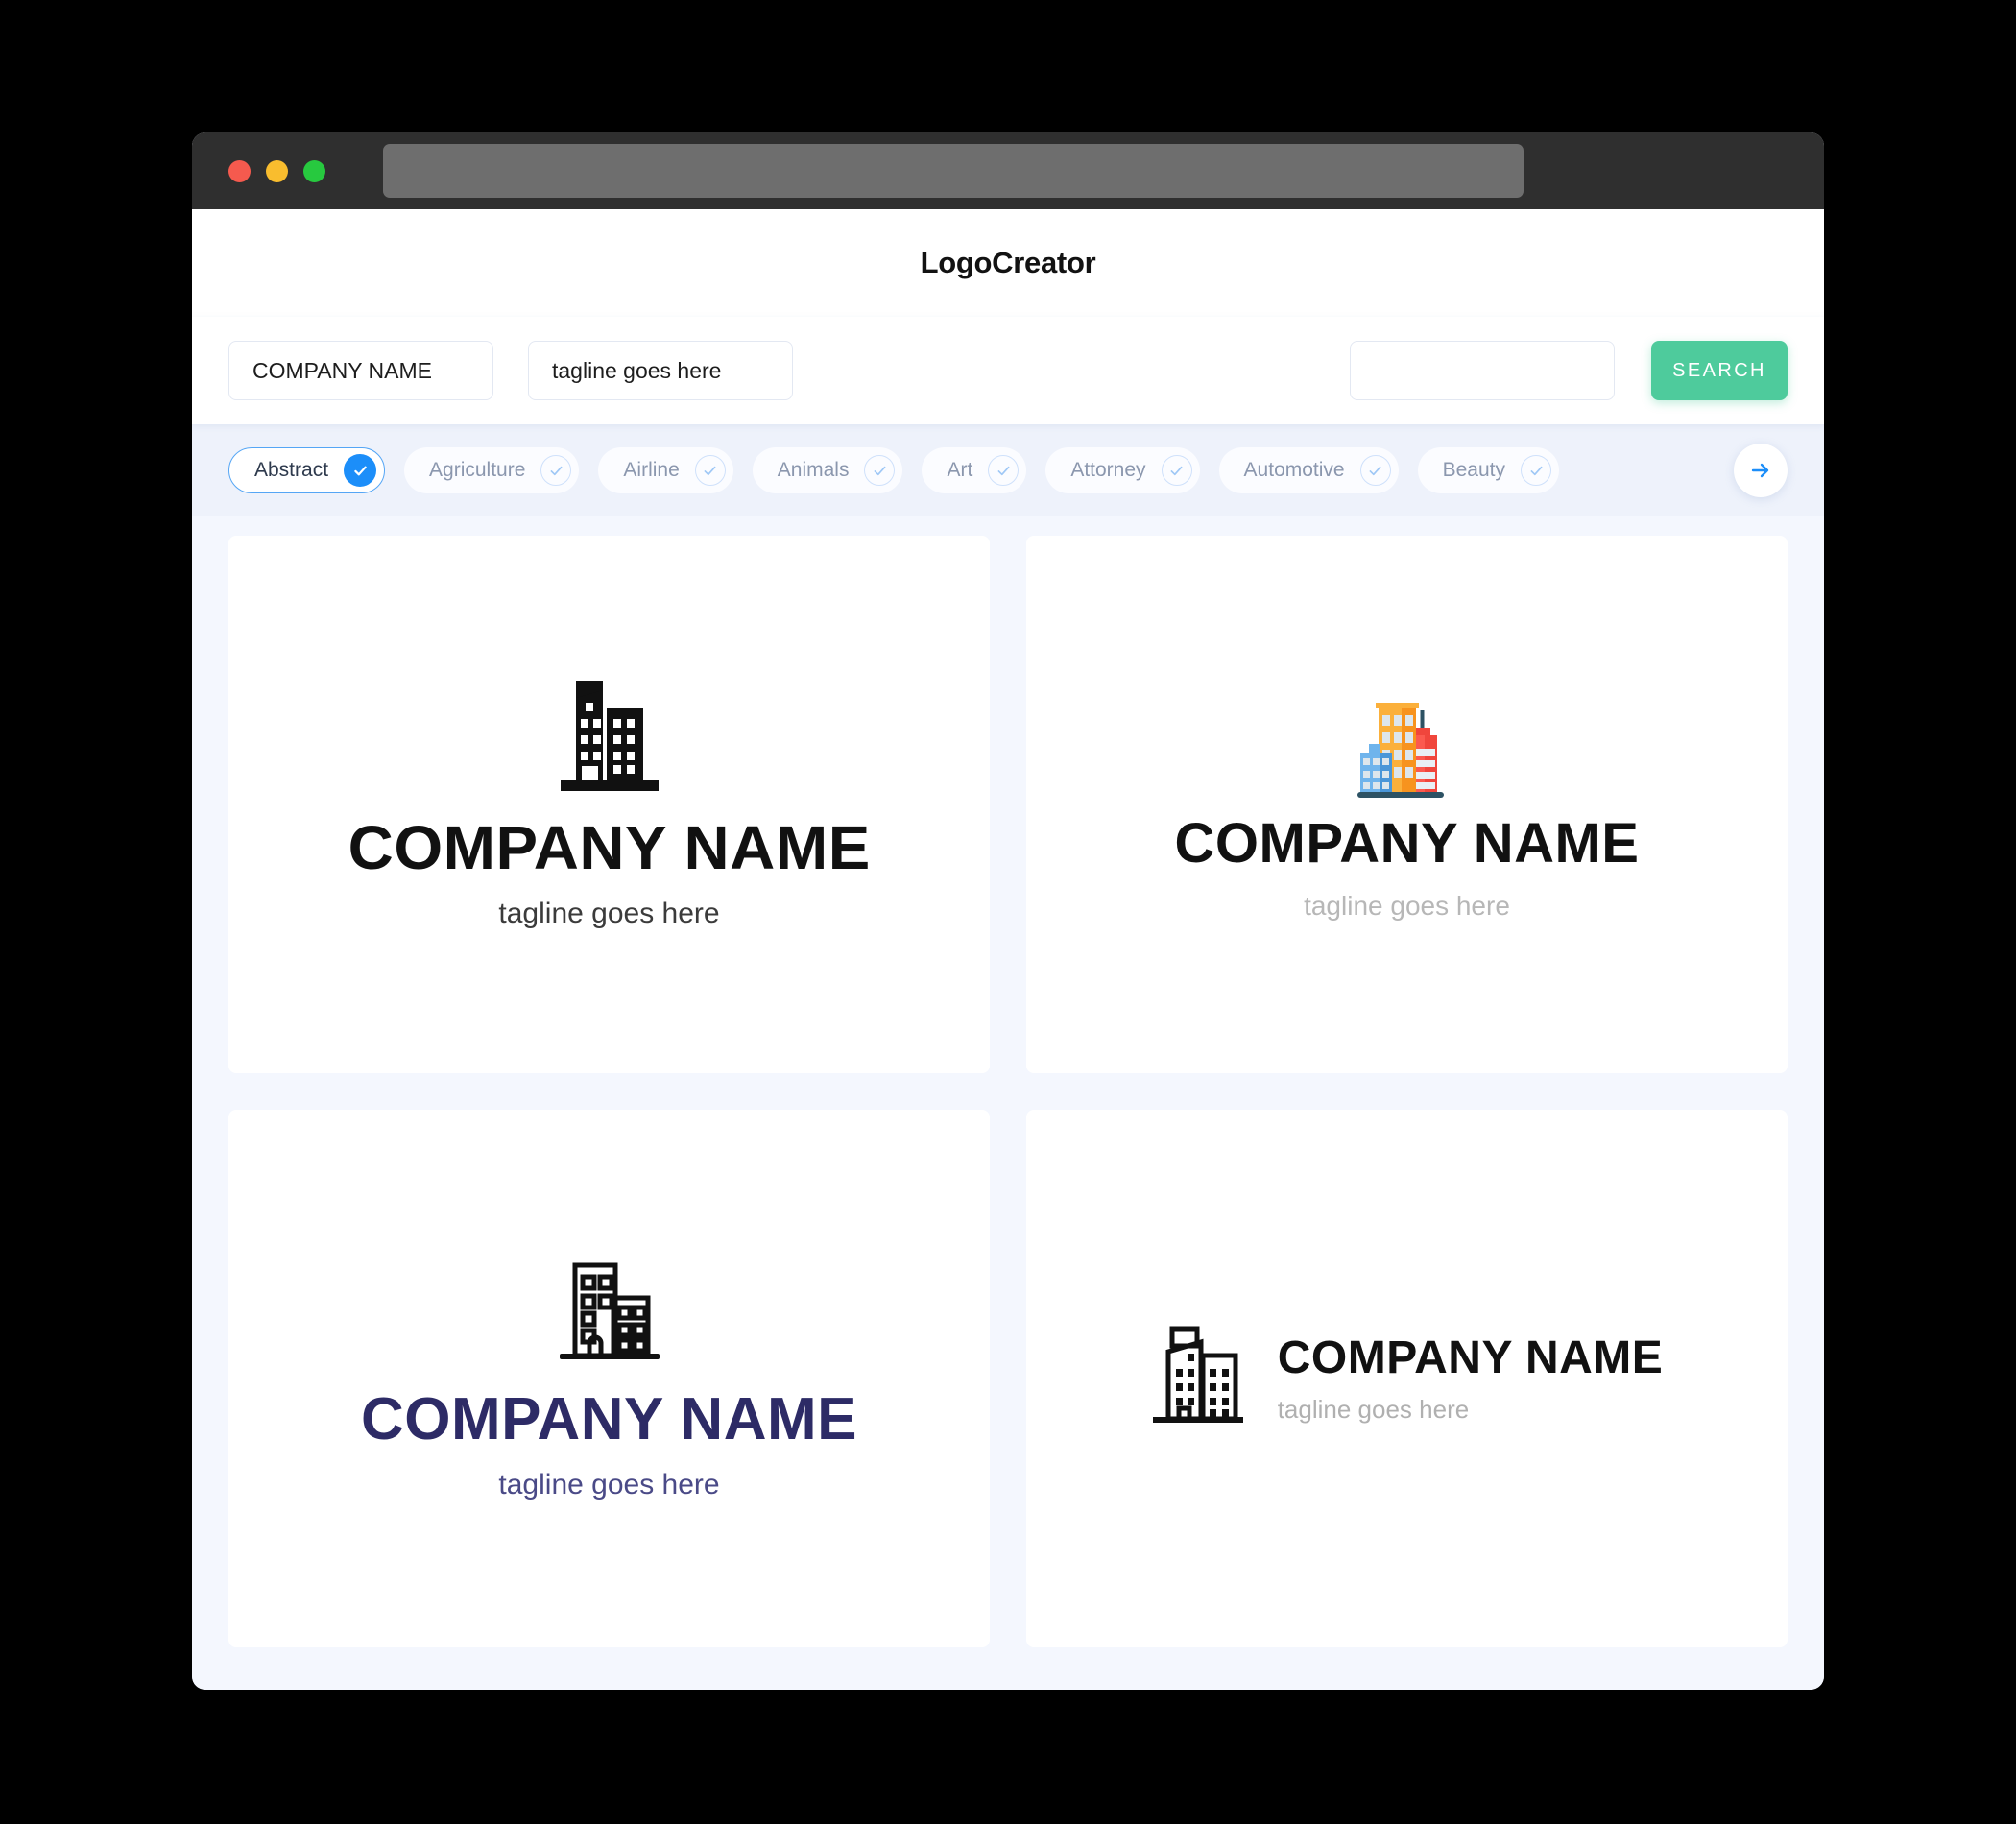 This screenshot has height=1824, width=2016. I want to click on keyword-input, so click(1482, 370).